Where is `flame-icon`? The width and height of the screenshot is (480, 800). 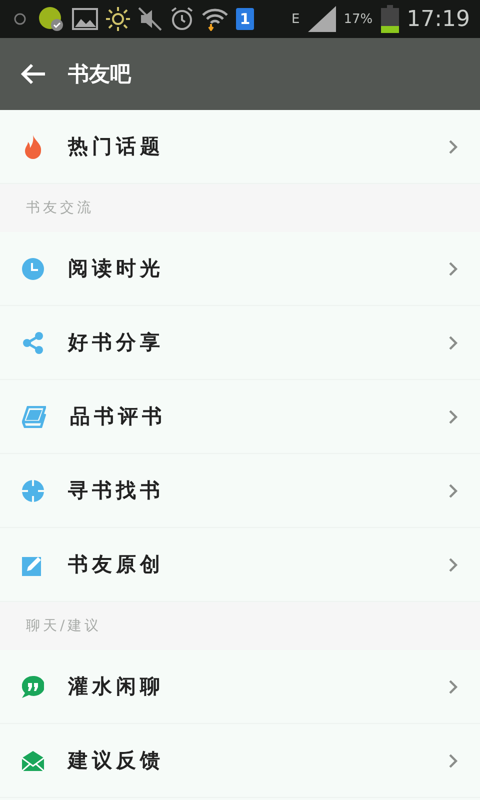
flame-icon is located at coordinates (33, 146).